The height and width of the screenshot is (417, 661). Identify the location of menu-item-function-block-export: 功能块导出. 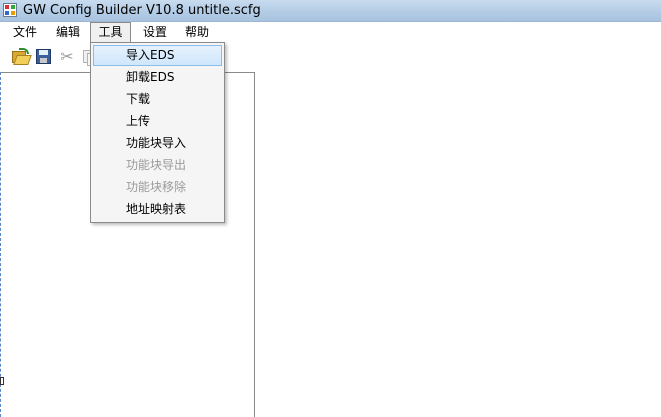
(156, 165).